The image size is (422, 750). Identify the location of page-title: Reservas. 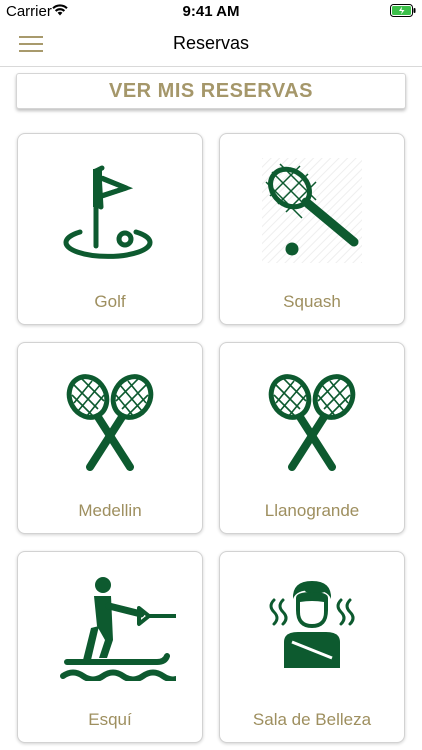
(211, 43).